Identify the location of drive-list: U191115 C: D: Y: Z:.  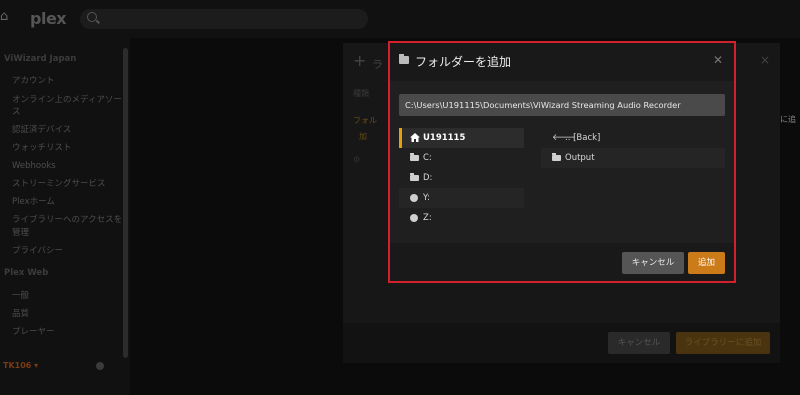
(461, 178).